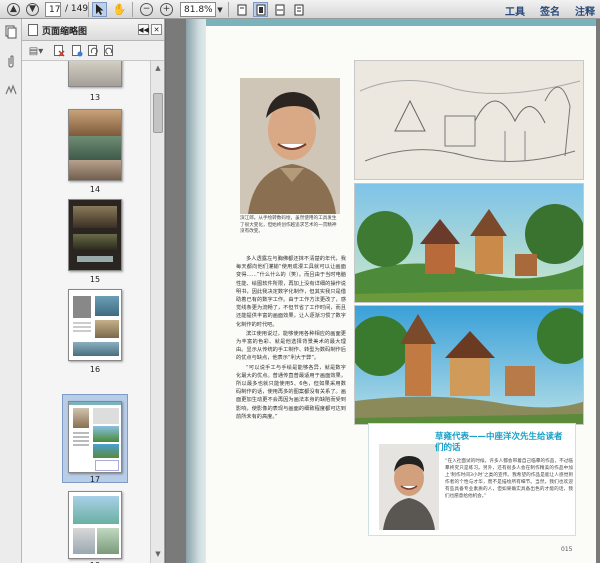 The height and width of the screenshot is (563, 600). I want to click on sidebar-title: 草雍代表——中座洋次先生给读者们的话, so click(499, 442).